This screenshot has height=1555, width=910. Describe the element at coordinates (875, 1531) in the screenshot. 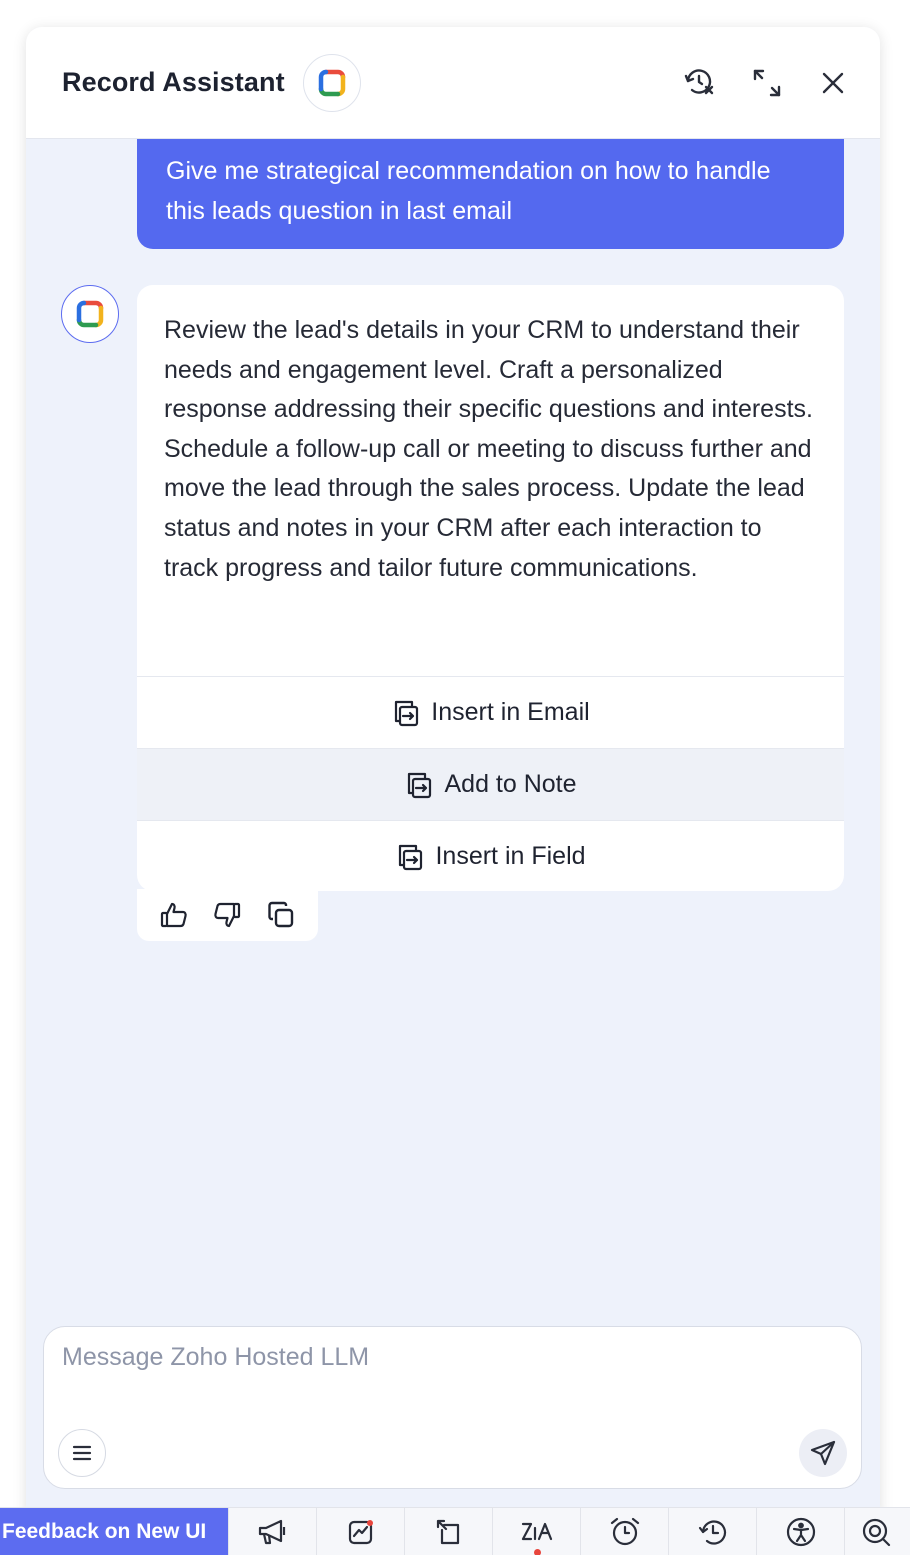

I see `search-icon` at that location.